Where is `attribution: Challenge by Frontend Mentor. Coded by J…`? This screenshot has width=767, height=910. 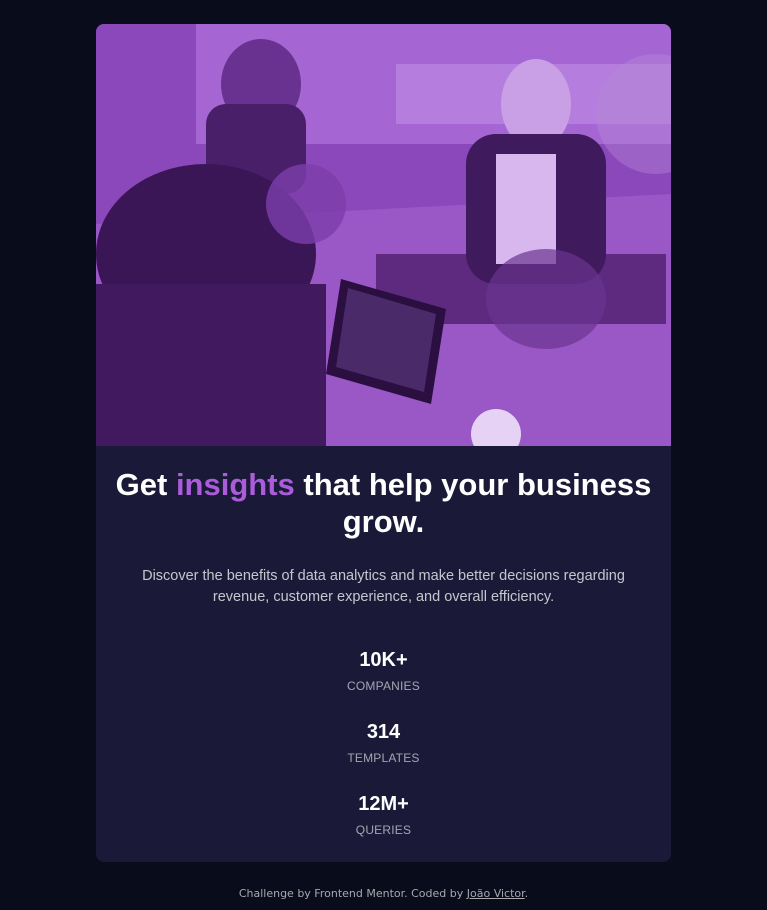 attribution: Challenge by Frontend Mentor. Coded by J… is located at coordinates (383, 893).